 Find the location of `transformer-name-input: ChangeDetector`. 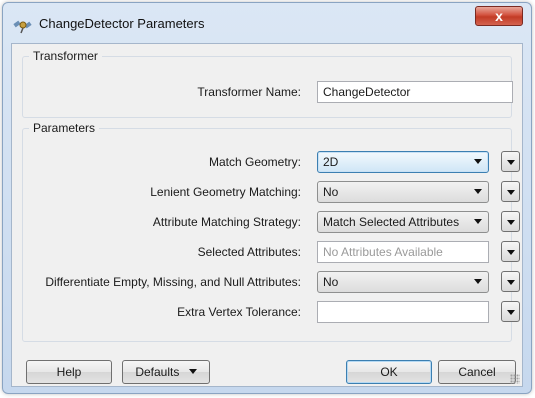

transformer-name-input: ChangeDetector is located at coordinates (415, 92).